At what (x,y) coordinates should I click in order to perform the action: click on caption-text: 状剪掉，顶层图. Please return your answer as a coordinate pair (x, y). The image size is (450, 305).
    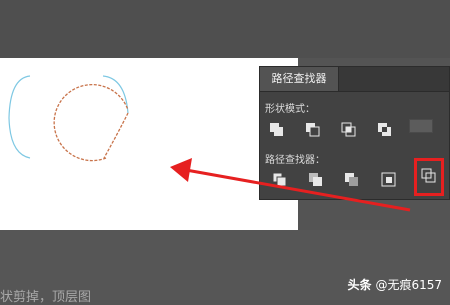
    Looking at the image, I should click on (46, 297).